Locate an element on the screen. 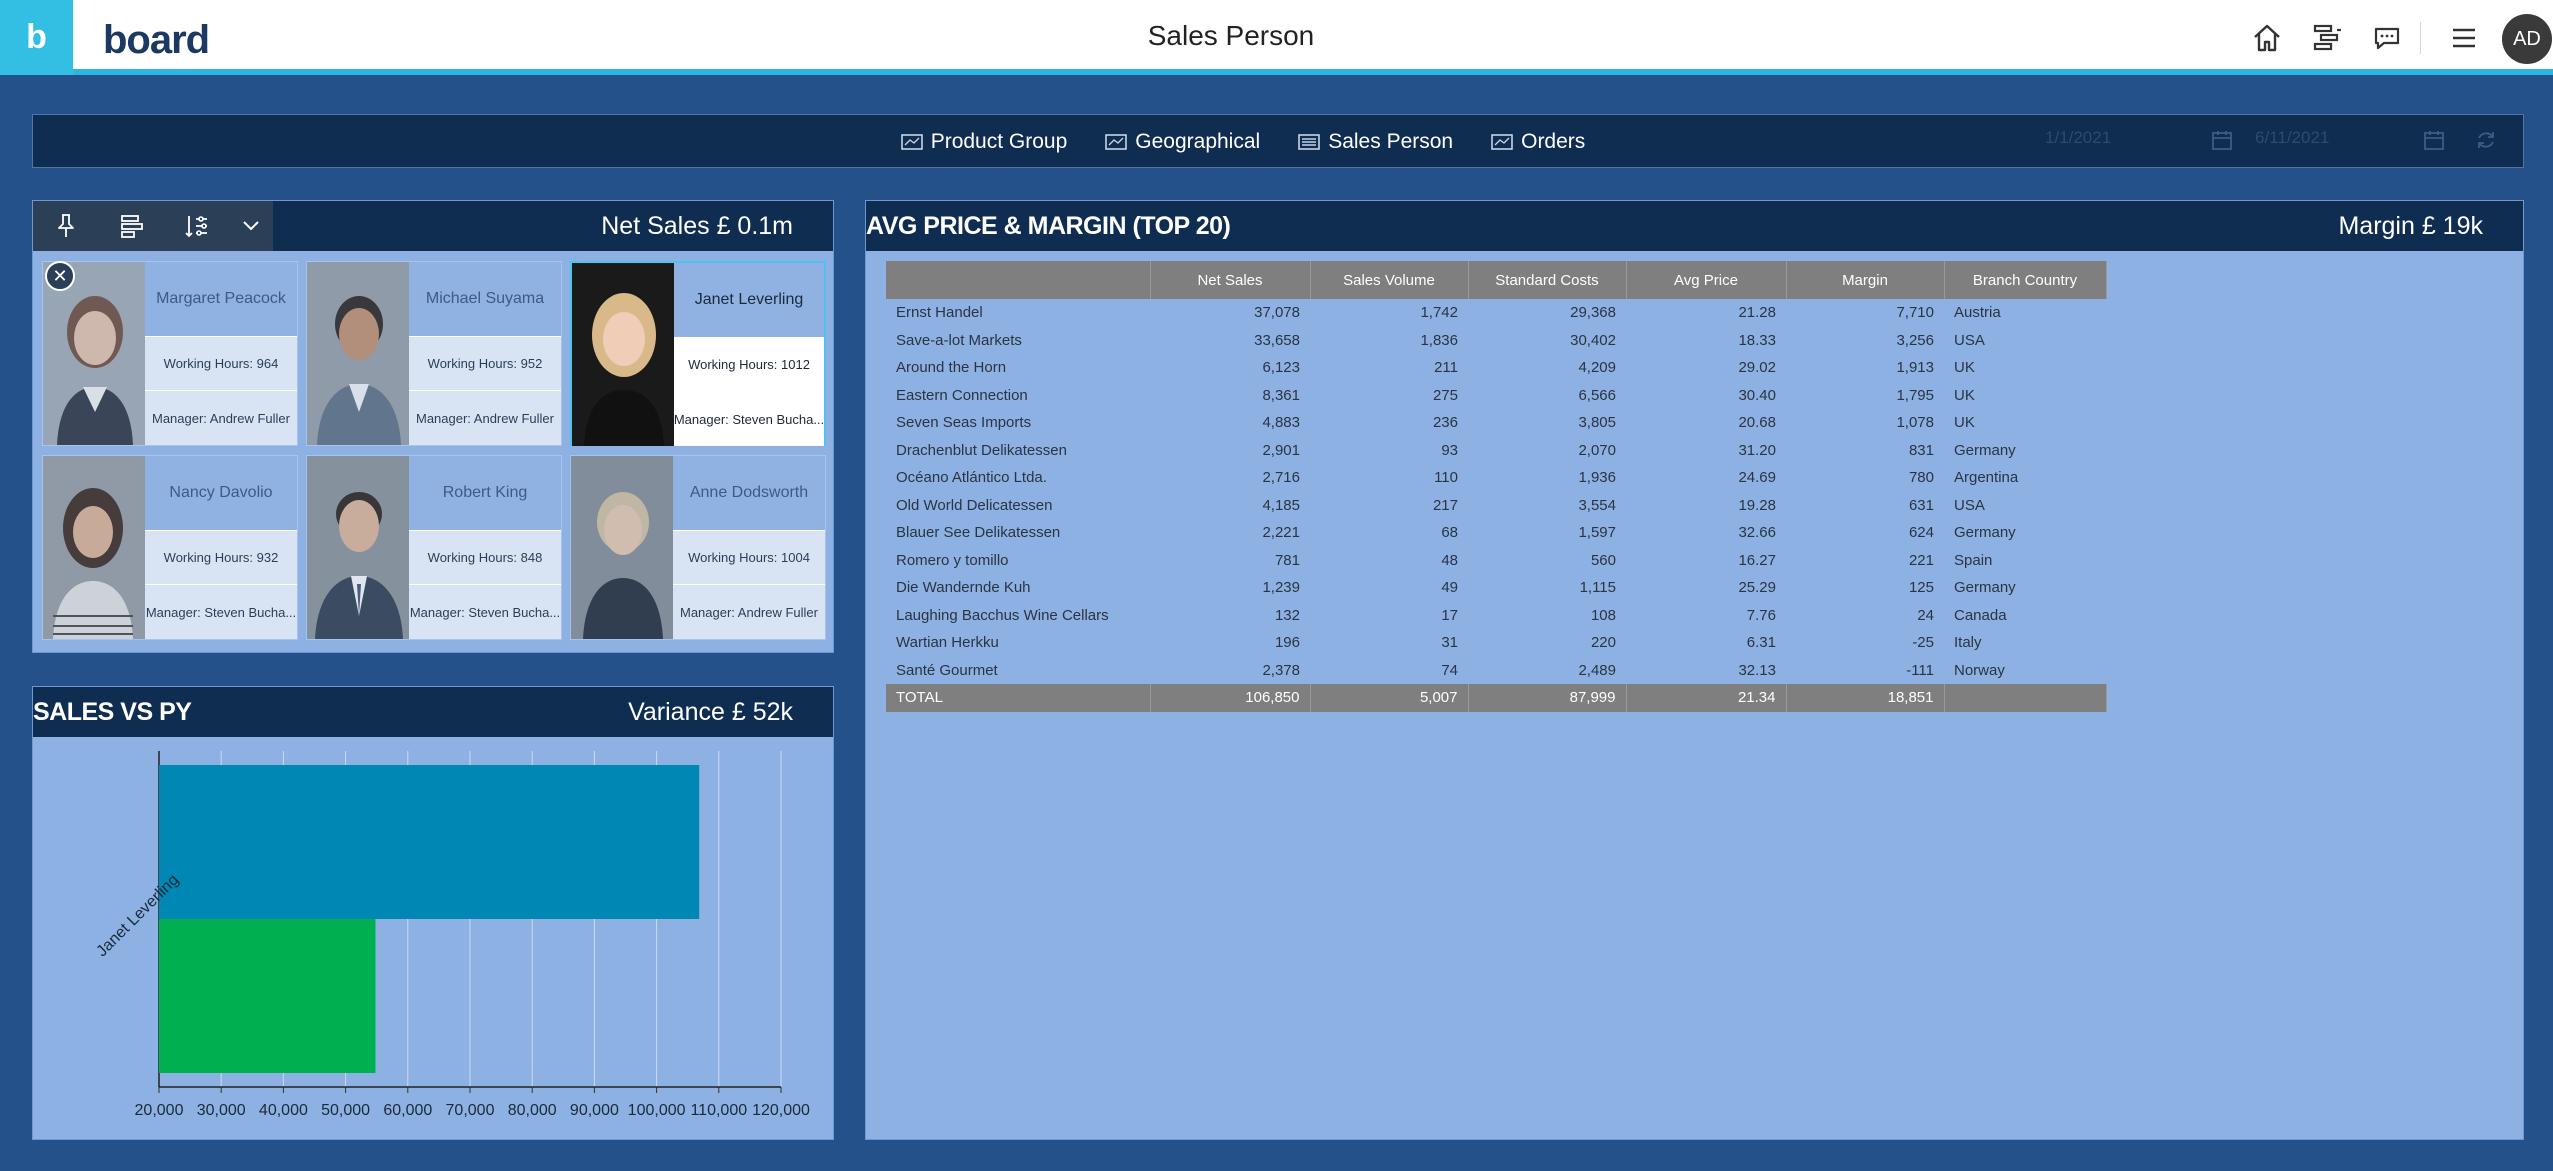  x-tick-label: 20,000 is located at coordinates (159, 1110).